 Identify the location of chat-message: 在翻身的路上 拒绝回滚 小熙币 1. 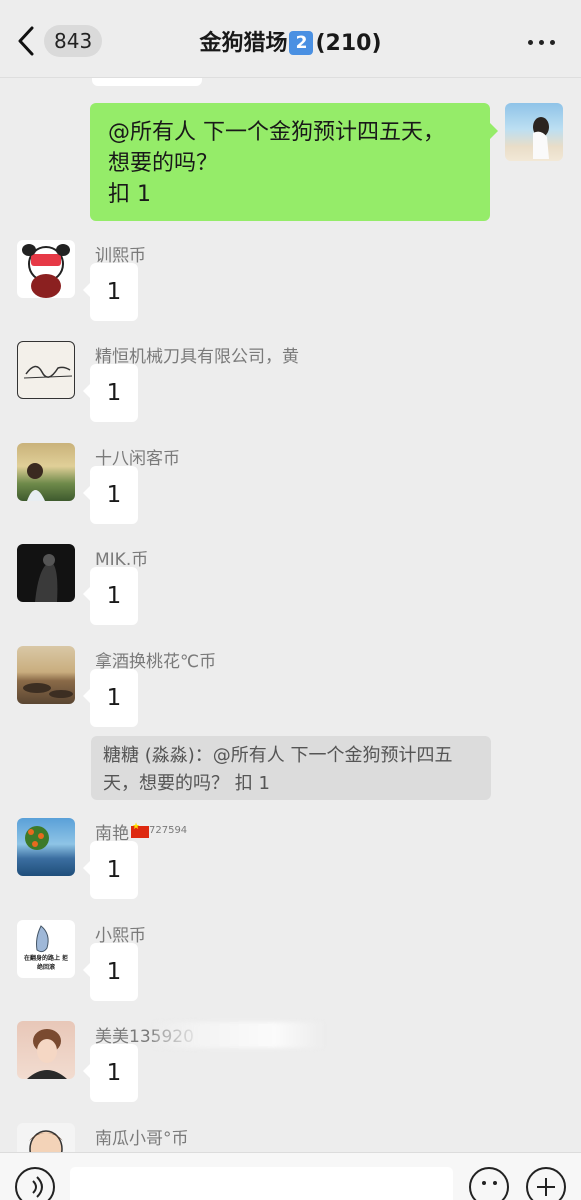
(290, 971).